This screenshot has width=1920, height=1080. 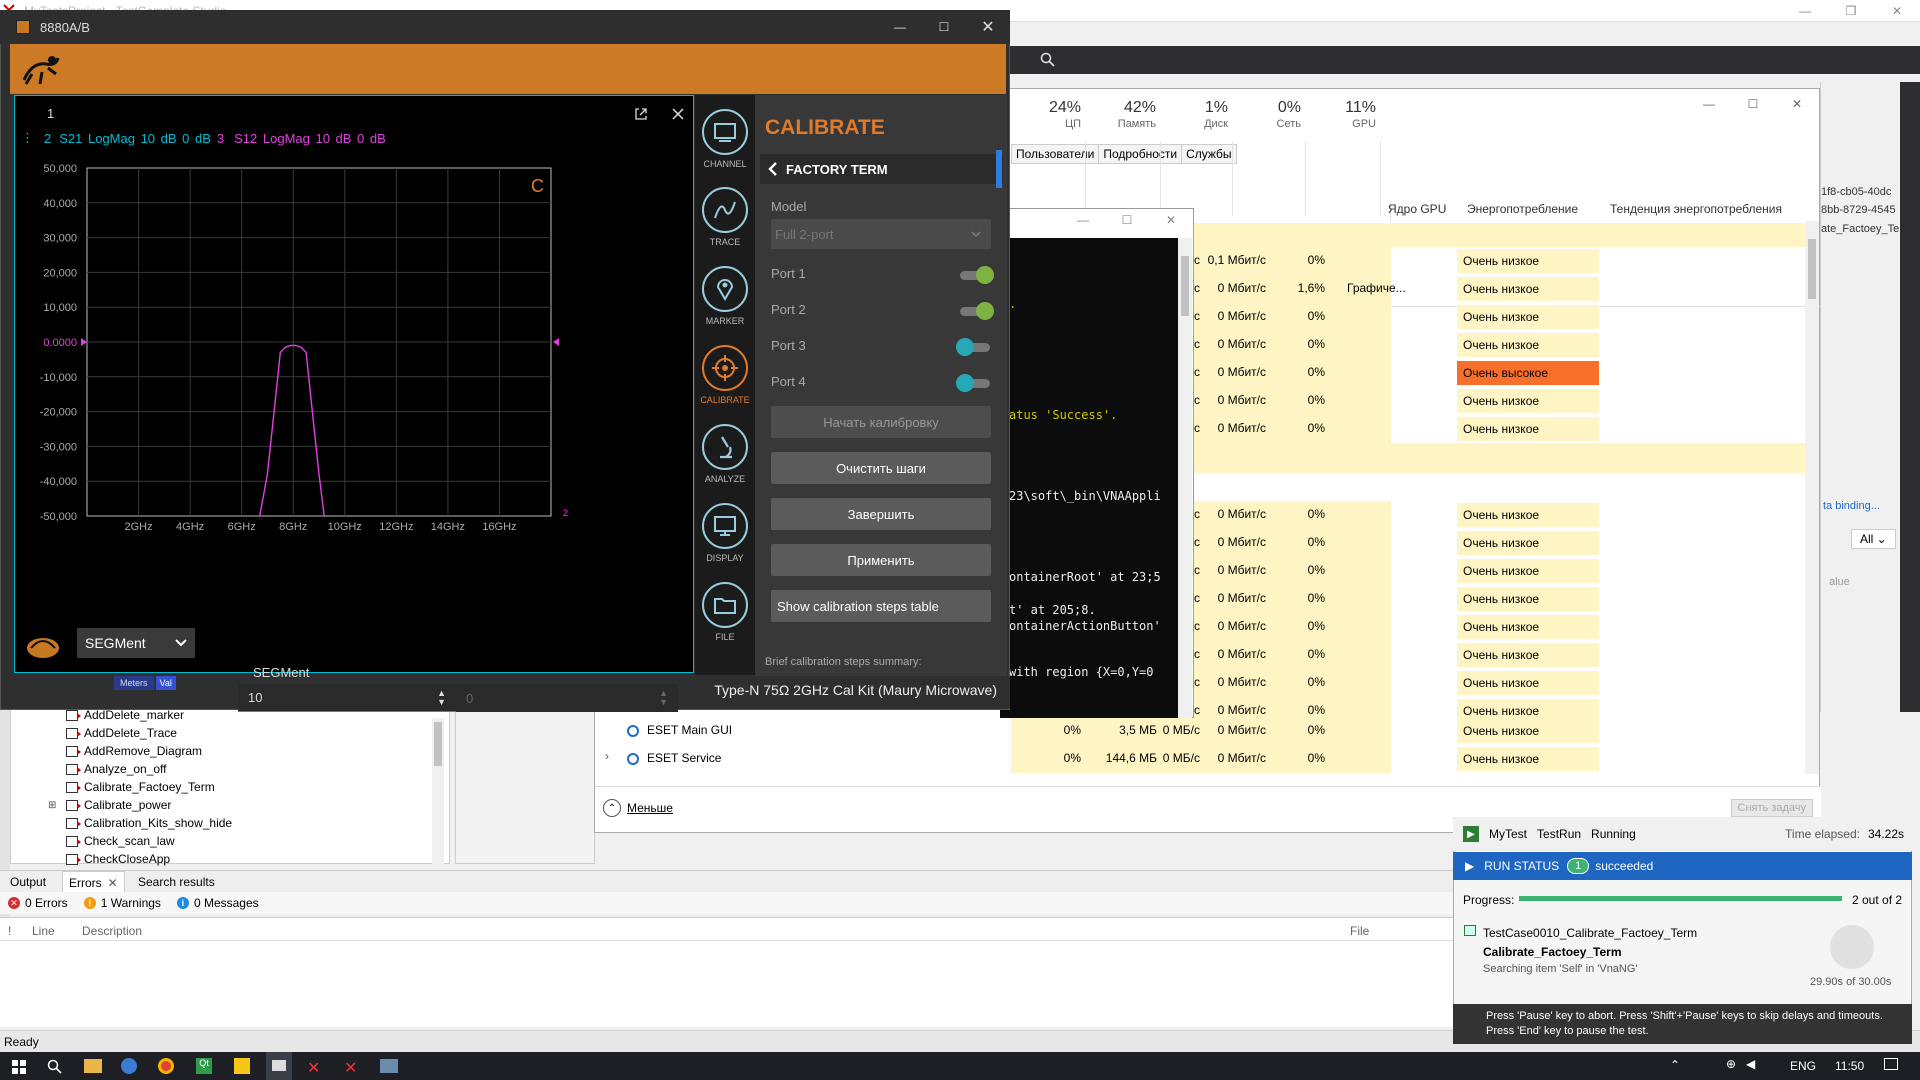 What do you see at coordinates (38, 903) in the screenshot?
I see `errors-filter: ✕ 0 Errors` at bounding box center [38, 903].